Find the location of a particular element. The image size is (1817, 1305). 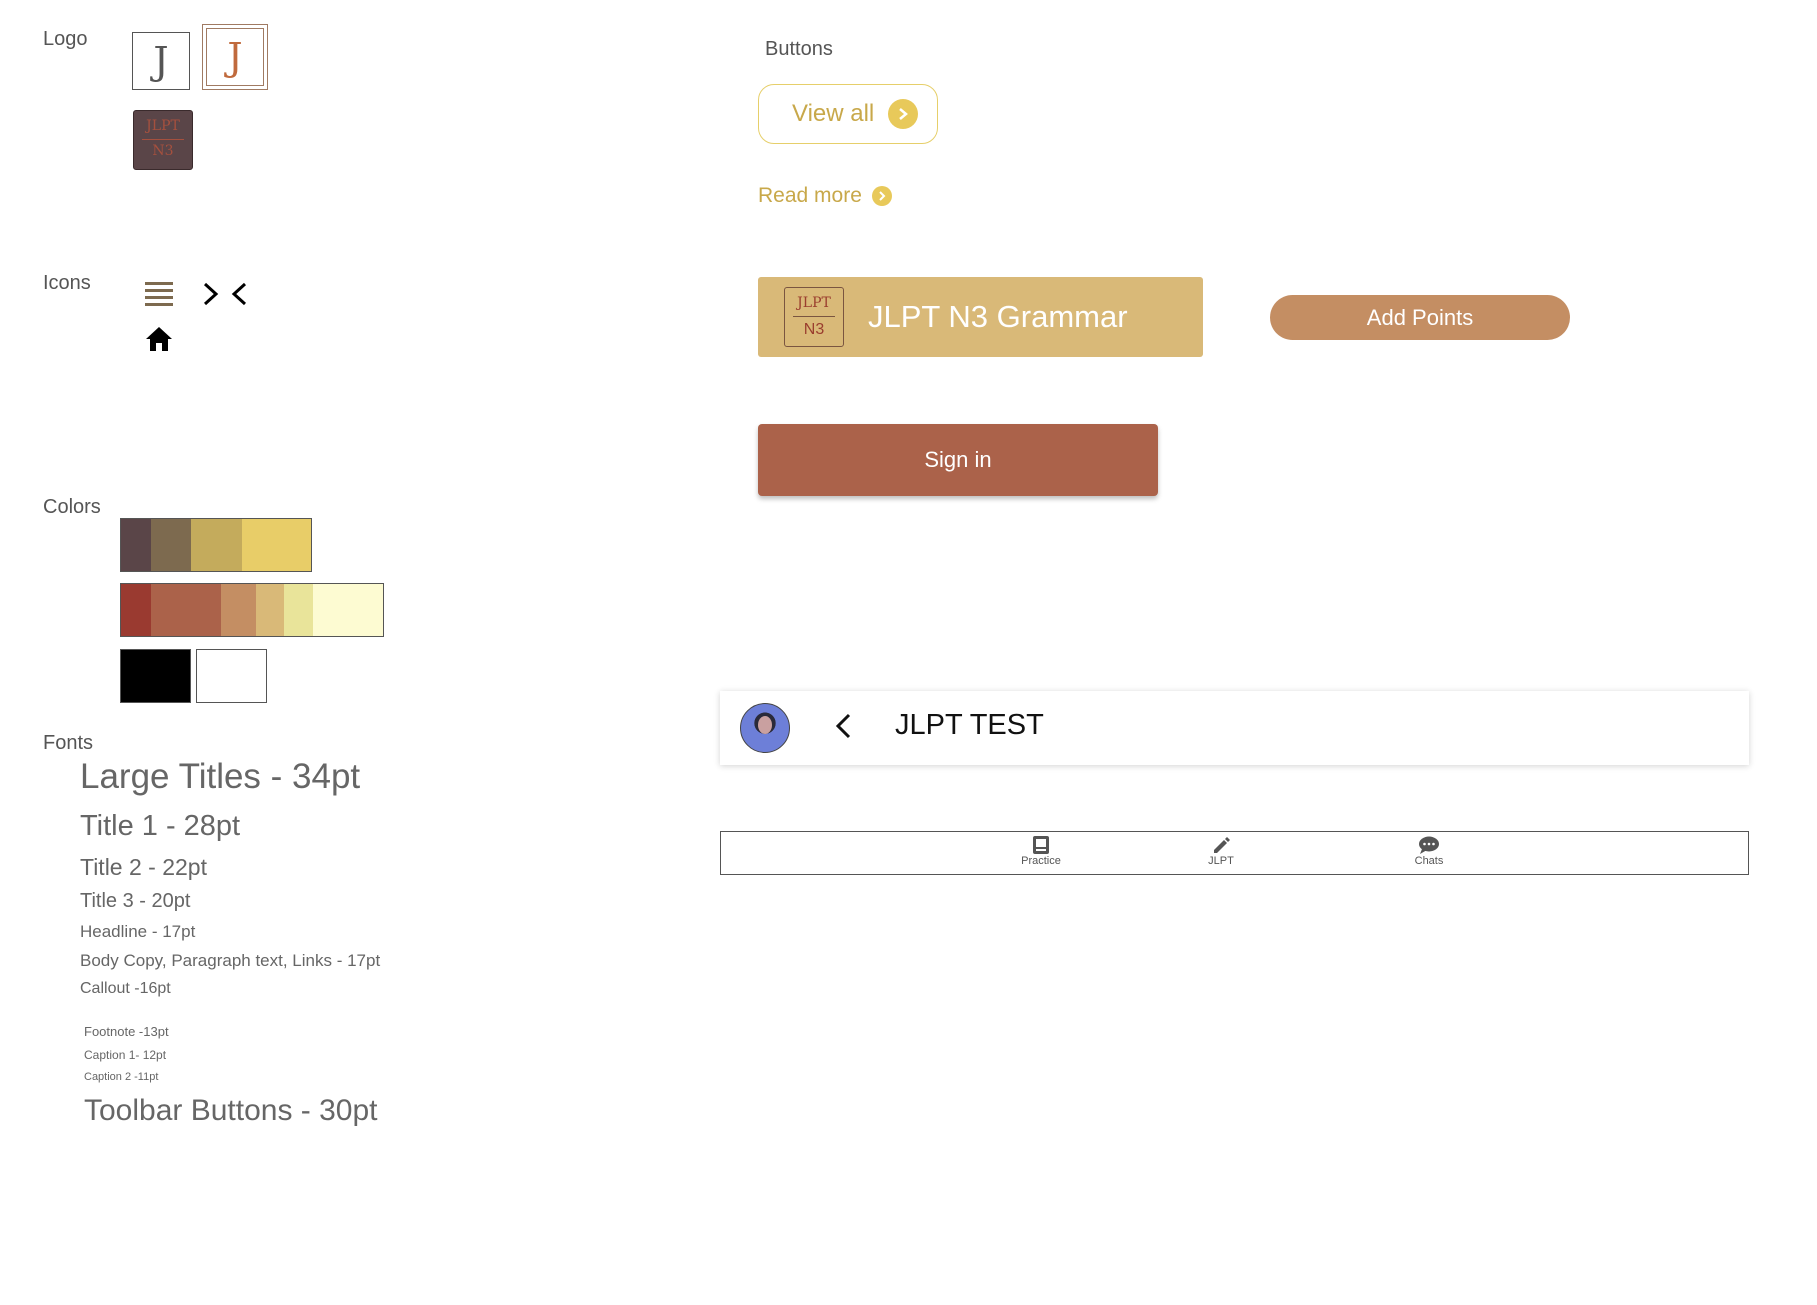

font-caption1: Caption 1- 12pt is located at coordinates (125, 1055).